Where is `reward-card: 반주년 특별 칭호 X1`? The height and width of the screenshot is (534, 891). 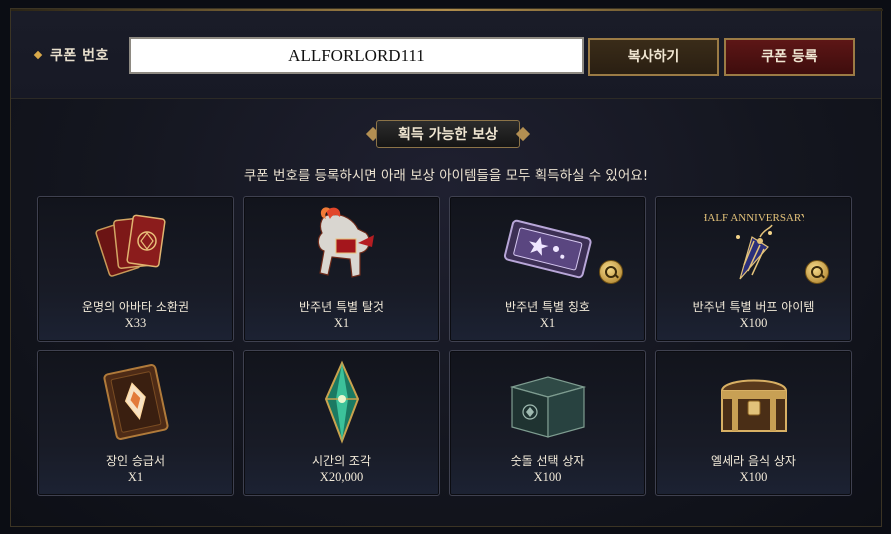
reward-card: 반주년 특별 칭호 X1 is located at coordinates (547, 269).